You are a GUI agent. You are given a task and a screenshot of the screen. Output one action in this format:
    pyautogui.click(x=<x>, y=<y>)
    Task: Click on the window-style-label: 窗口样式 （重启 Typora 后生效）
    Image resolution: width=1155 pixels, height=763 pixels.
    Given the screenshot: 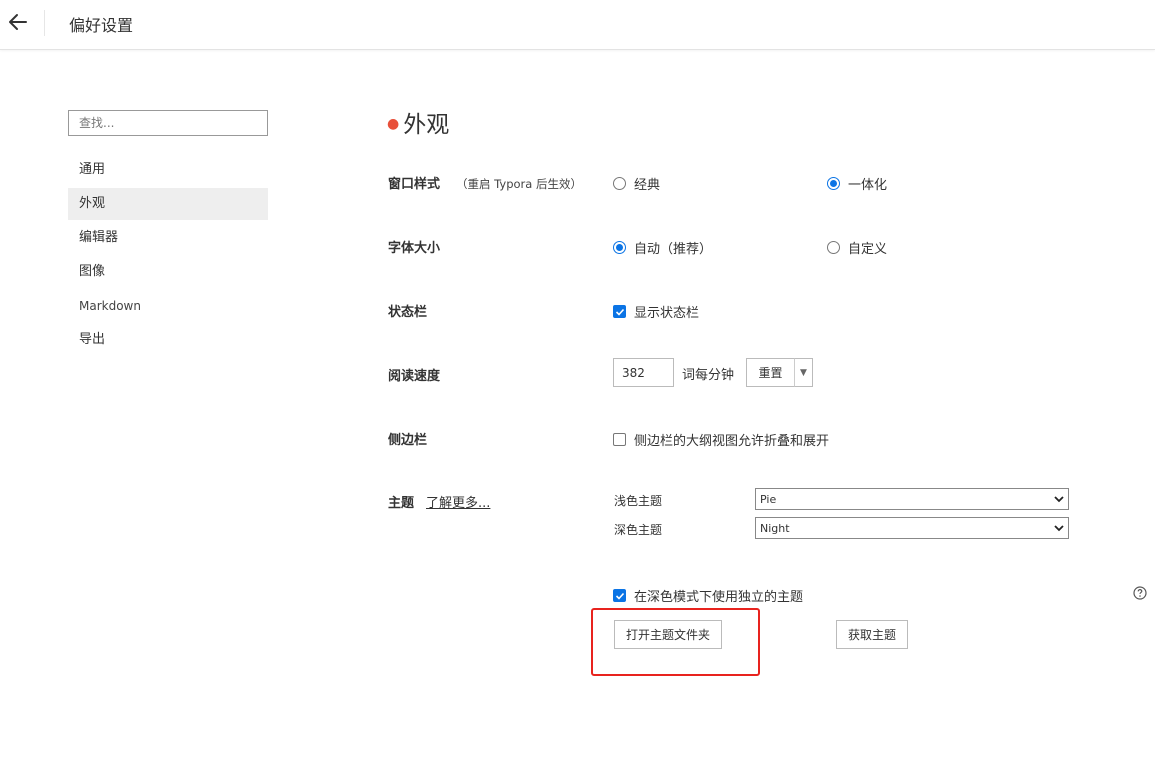 What is the action you would take?
    pyautogui.click(x=485, y=182)
    